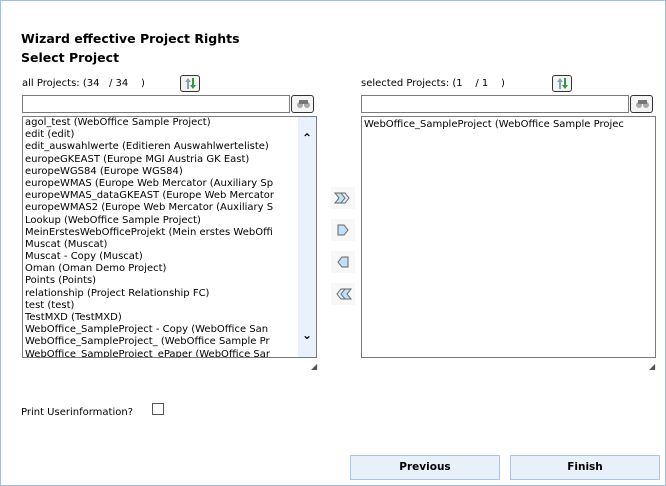 Image resolution: width=666 pixels, height=486 pixels. I want to click on list-item: Points (Points), so click(169, 281).